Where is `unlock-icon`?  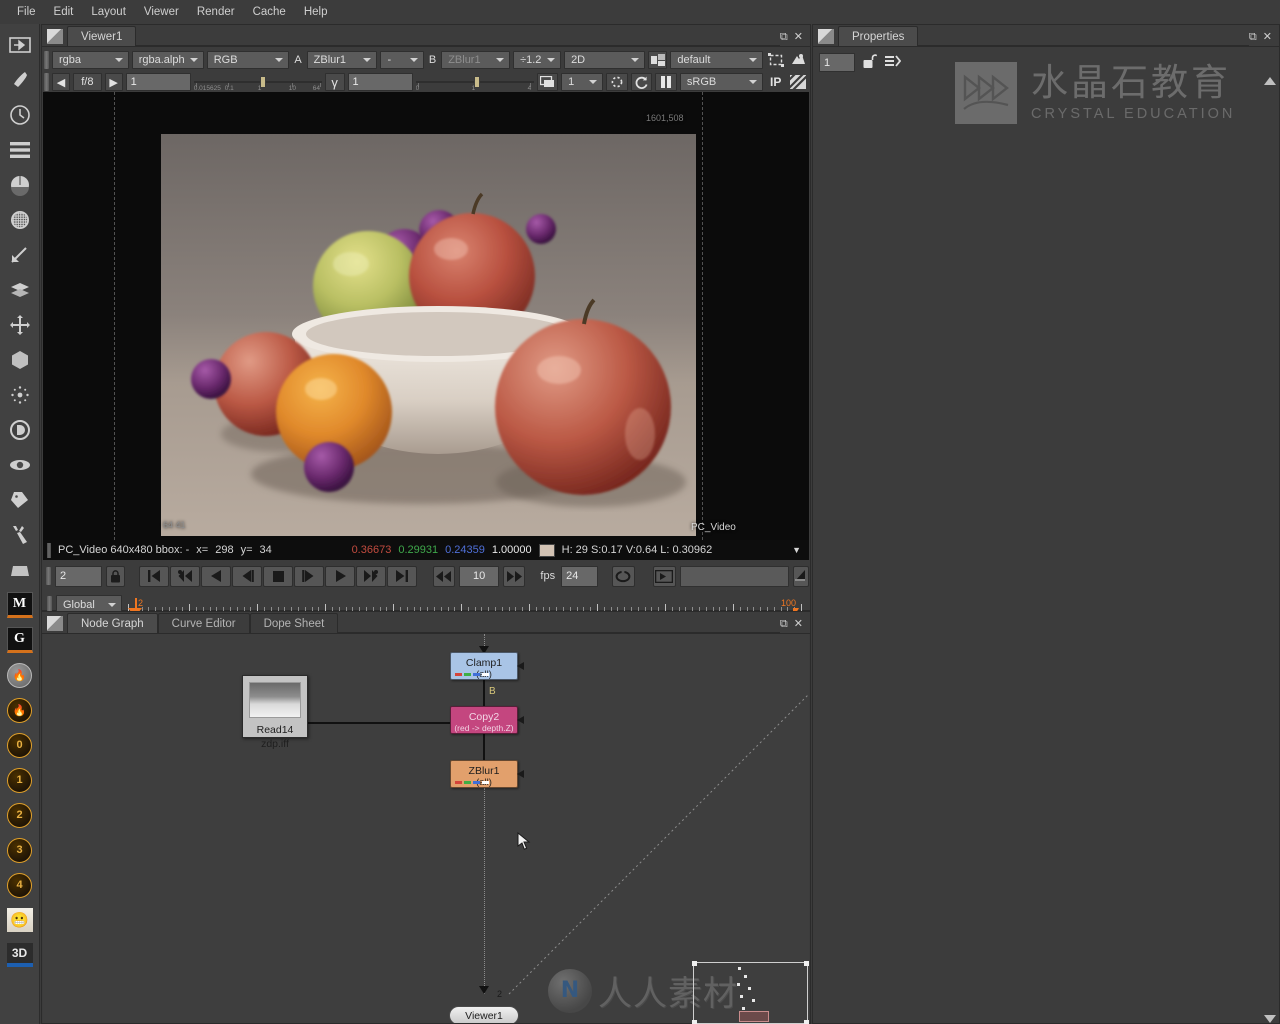 unlock-icon is located at coordinates (870, 62).